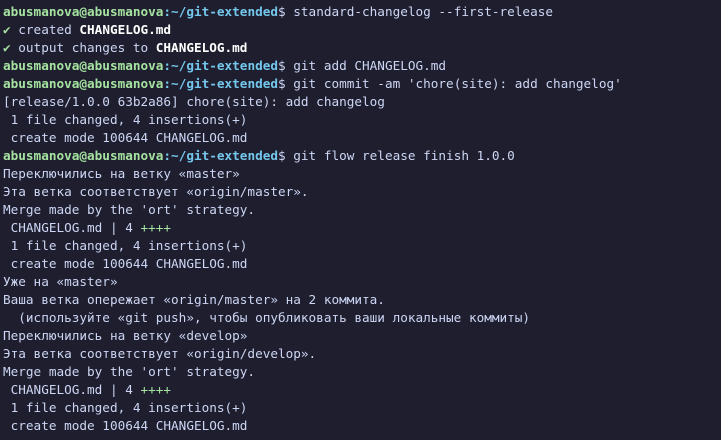  I want to click on output-label: output changes to, so click(83, 47).